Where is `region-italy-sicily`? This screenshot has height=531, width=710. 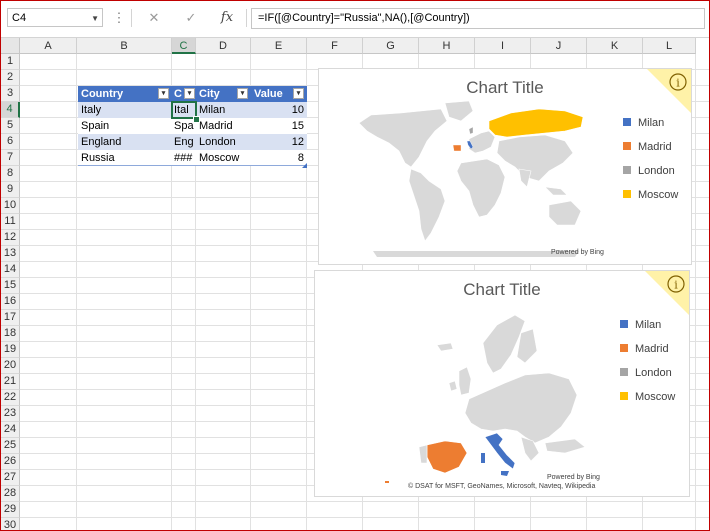
region-italy-sicily is located at coordinates (505, 473).